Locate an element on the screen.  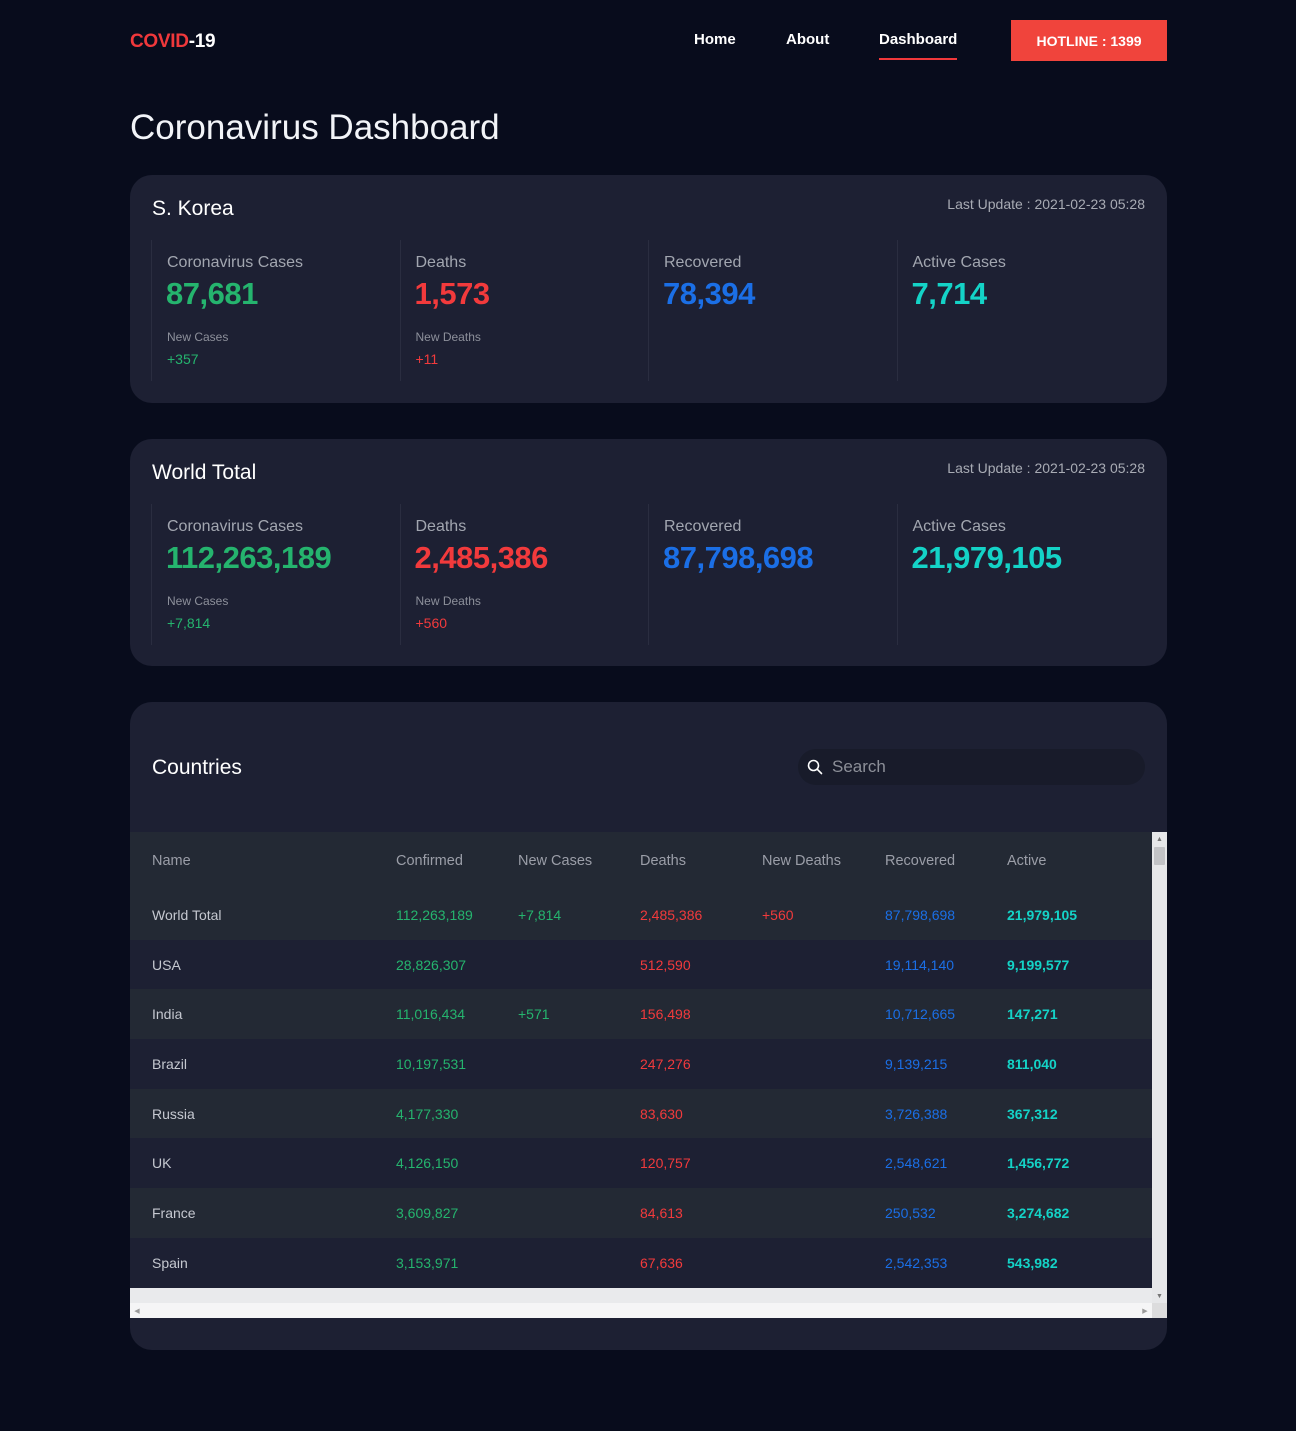
cell-new-cases: +7,814 is located at coordinates (579, 915).